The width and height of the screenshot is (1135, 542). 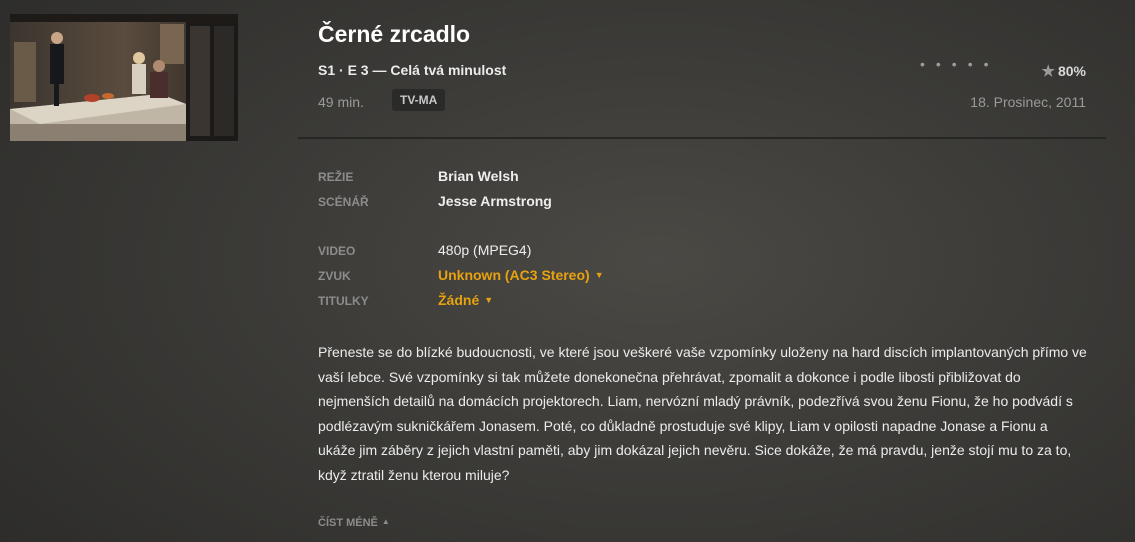 I want to click on subtitles-value: Žádné, so click(x=459, y=300).